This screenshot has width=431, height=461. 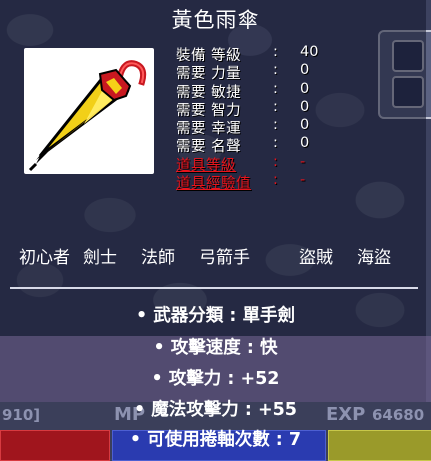 What do you see at coordinates (213, 184) in the screenshot?
I see `stat-label: 道具經驗值` at bounding box center [213, 184].